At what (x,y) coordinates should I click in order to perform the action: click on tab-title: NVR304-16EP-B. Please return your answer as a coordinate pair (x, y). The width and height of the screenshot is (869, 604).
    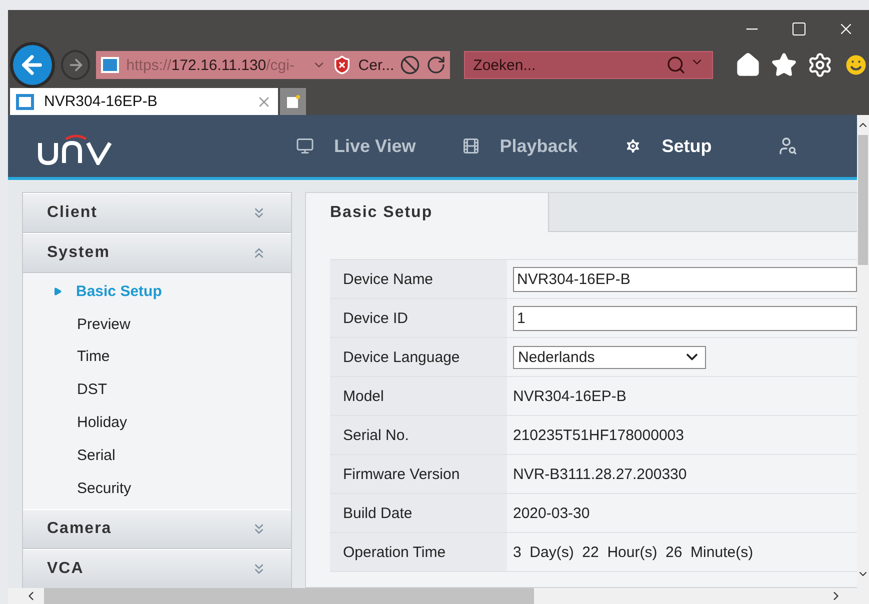
    Looking at the image, I should click on (101, 101).